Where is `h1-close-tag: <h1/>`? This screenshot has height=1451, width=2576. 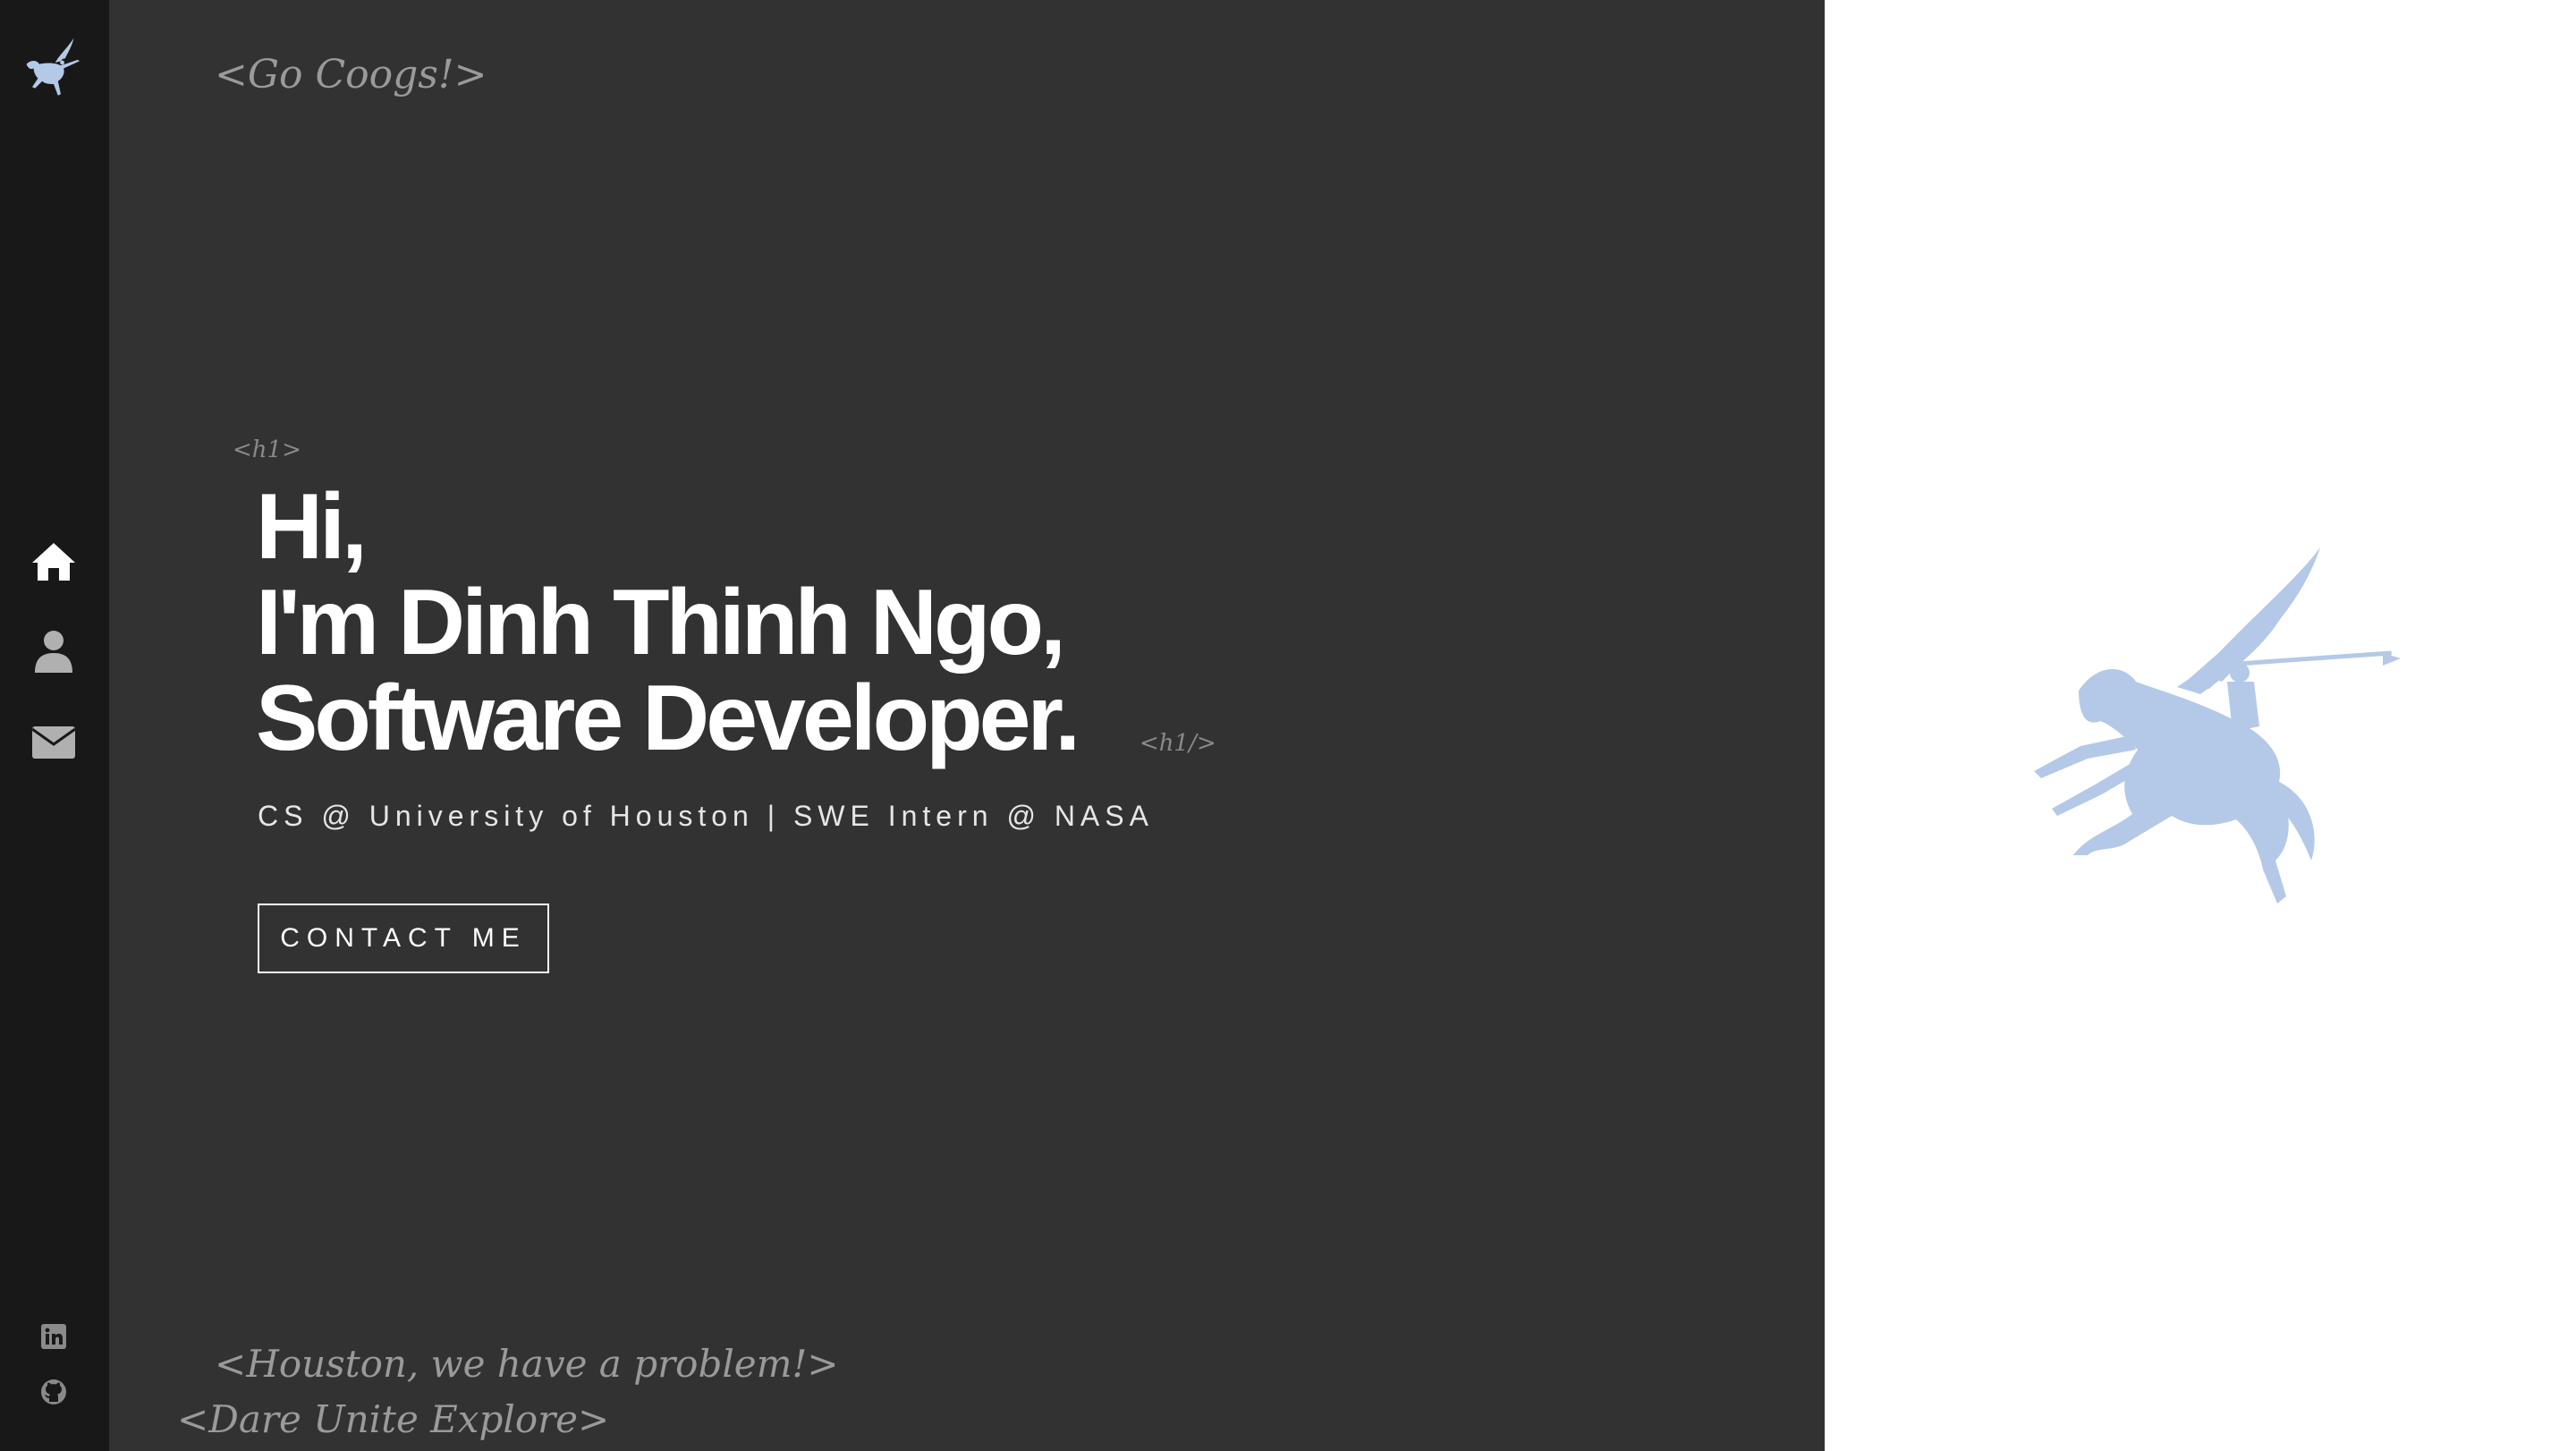
h1-close-tag: <h1/> is located at coordinates (1178, 744).